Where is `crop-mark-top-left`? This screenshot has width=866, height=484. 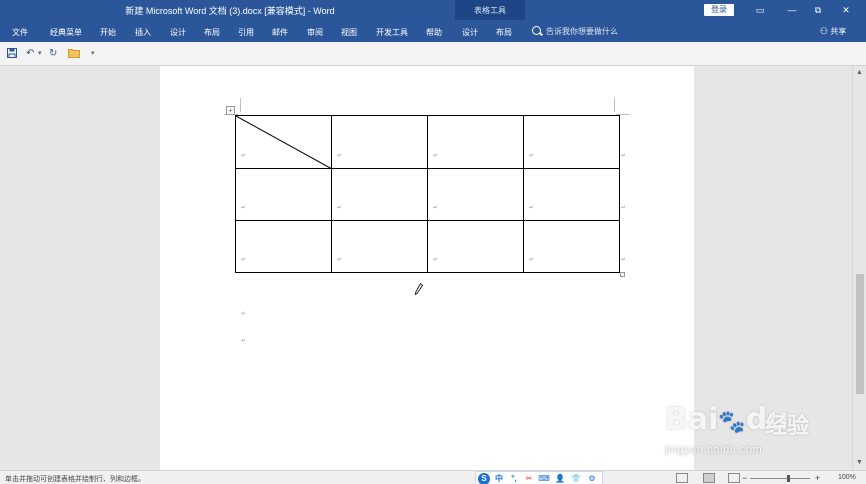
crop-mark-top-left is located at coordinates (240, 105).